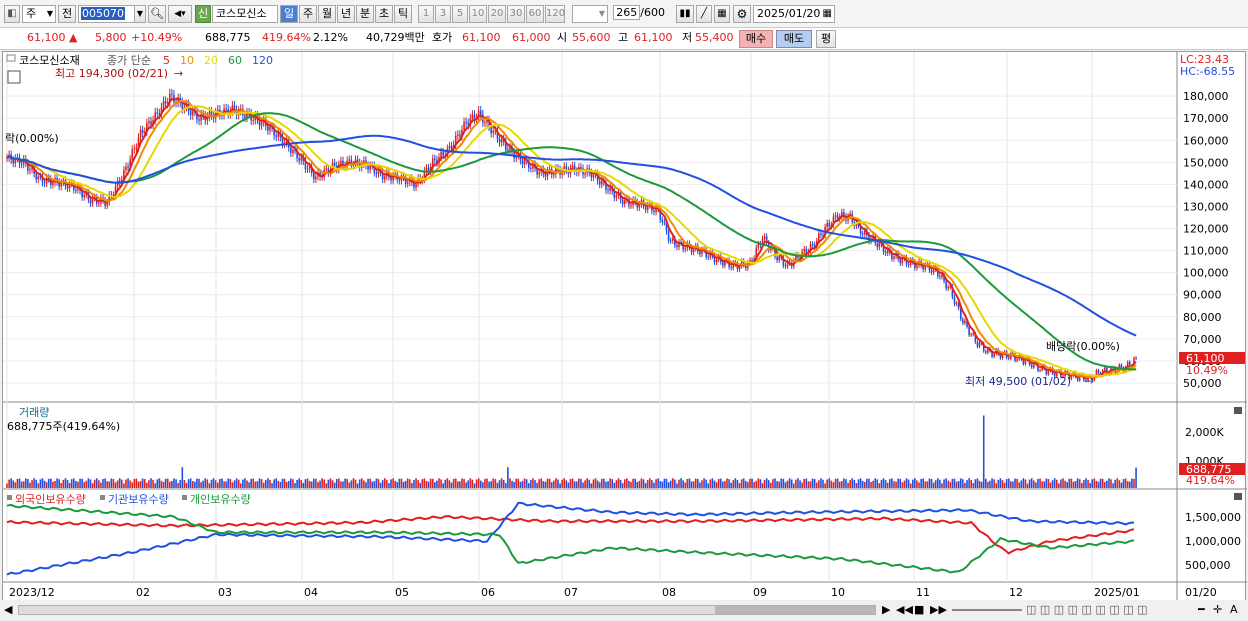 This screenshot has width=1248, height=621. I want to click on layout-icons: ◫ ◫ ◫ ◫ ◫ ◫ ◫ ◫ ◫, so click(1087, 610).